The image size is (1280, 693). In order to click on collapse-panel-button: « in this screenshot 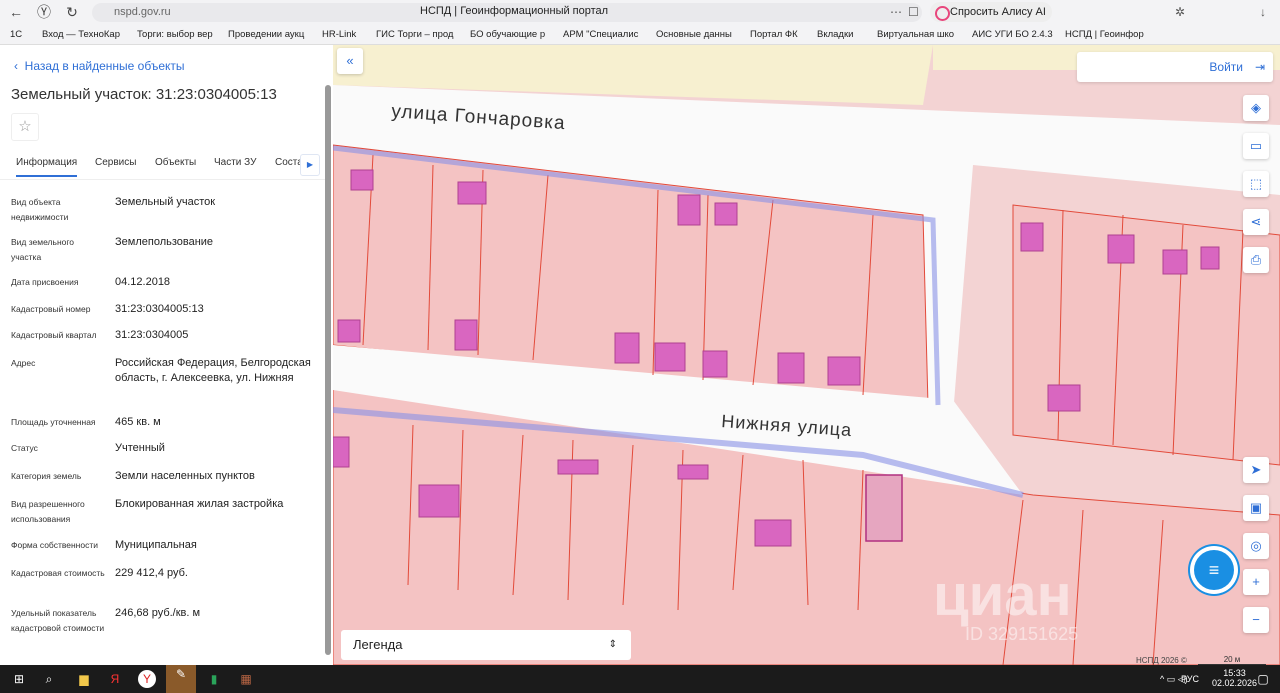, I will do `click(350, 61)`.